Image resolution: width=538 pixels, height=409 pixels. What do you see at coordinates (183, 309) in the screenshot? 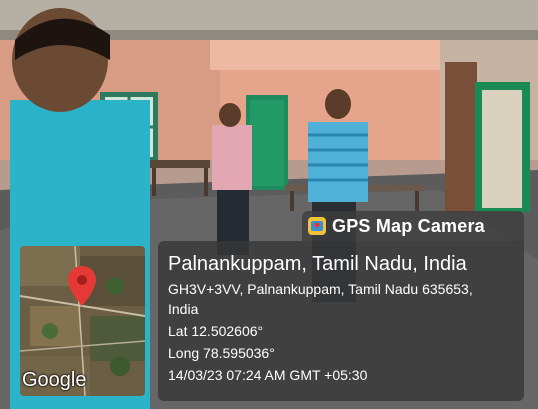
I see `address-line-2: India` at bounding box center [183, 309].